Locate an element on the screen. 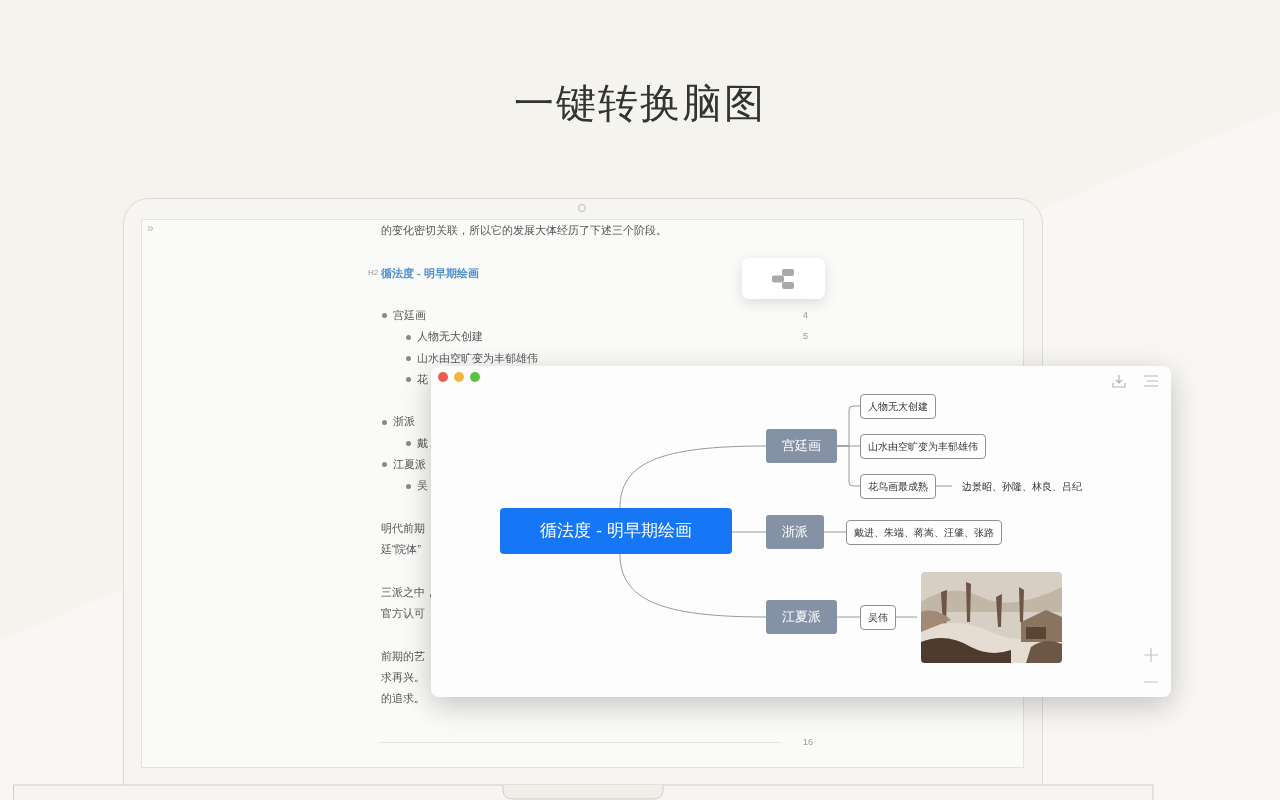  subtopic: 吴伟 is located at coordinates (878, 617).